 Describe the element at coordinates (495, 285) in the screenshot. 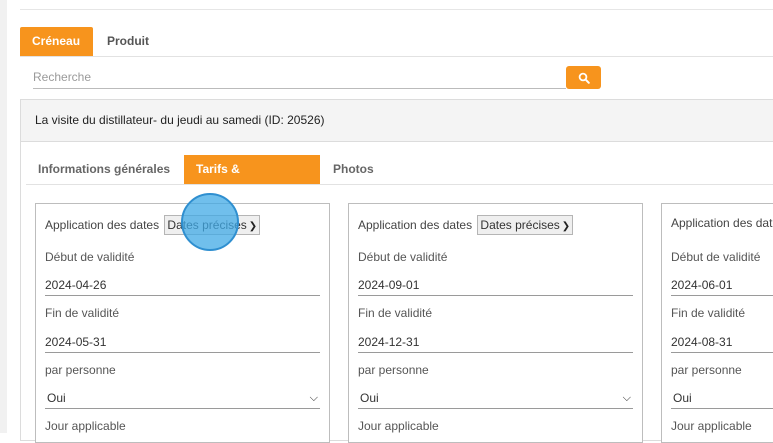

I see `start-date-field: 2024-09-01` at that location.